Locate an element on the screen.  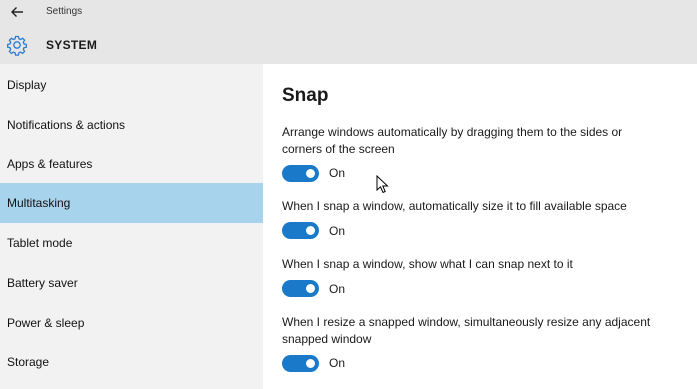
sidebar-item-apps-features: Apps & features is located at coordinates (131, 164).